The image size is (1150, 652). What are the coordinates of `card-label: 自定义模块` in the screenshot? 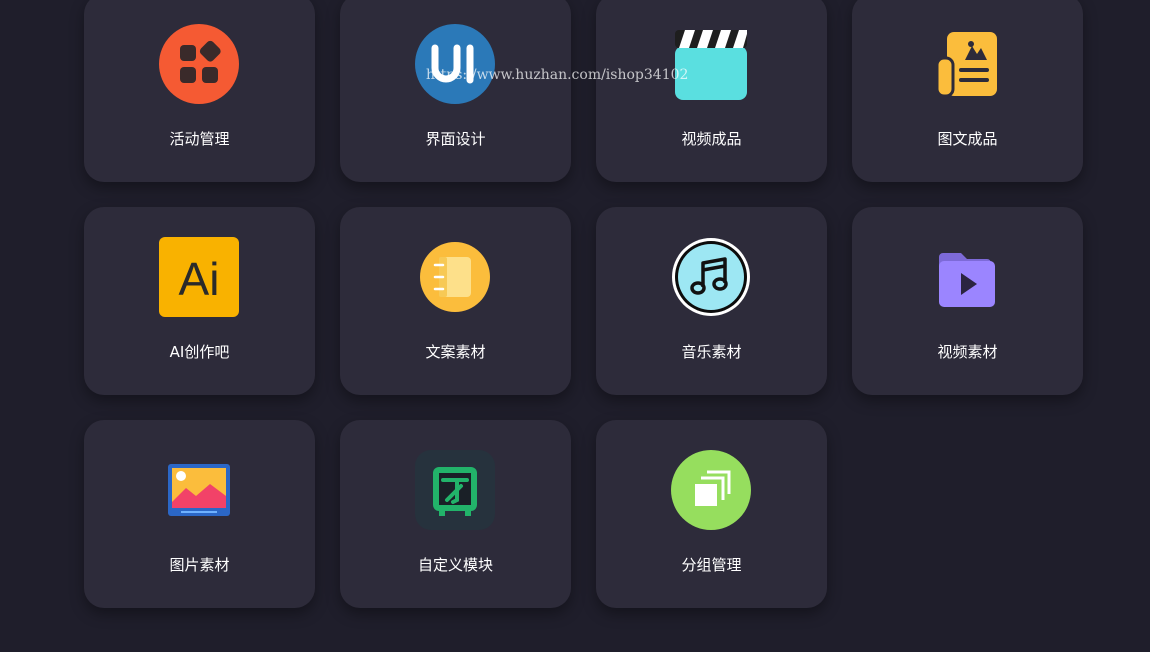 It's located at (455, 565).